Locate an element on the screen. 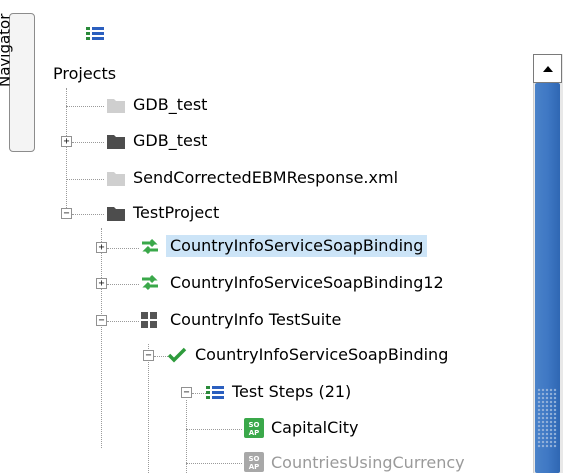 This screenshot has width=563, height=473. open-folder-icon is located at coordinates (116, 213).